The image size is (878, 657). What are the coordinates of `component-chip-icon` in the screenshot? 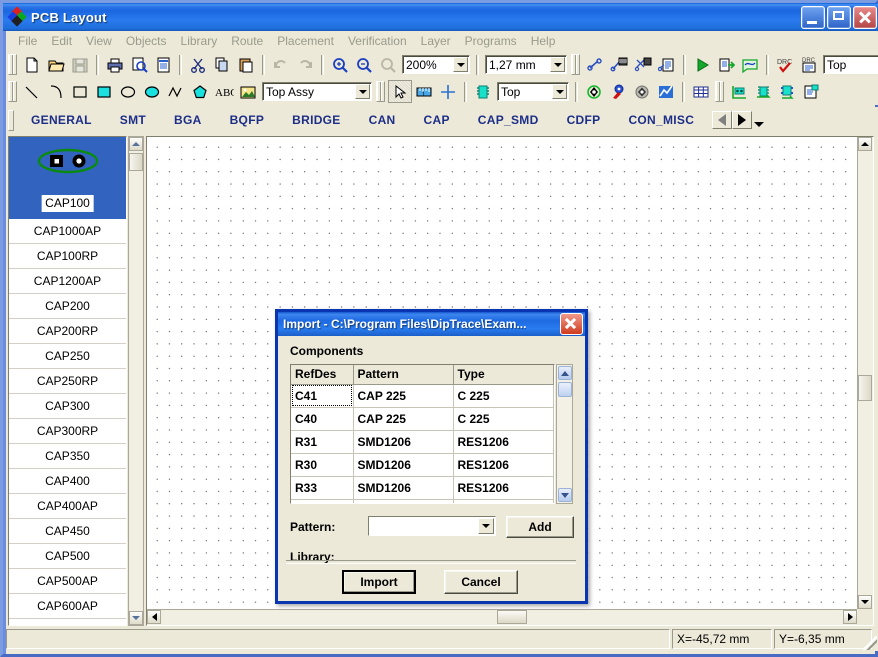 It's located at (483, 91).